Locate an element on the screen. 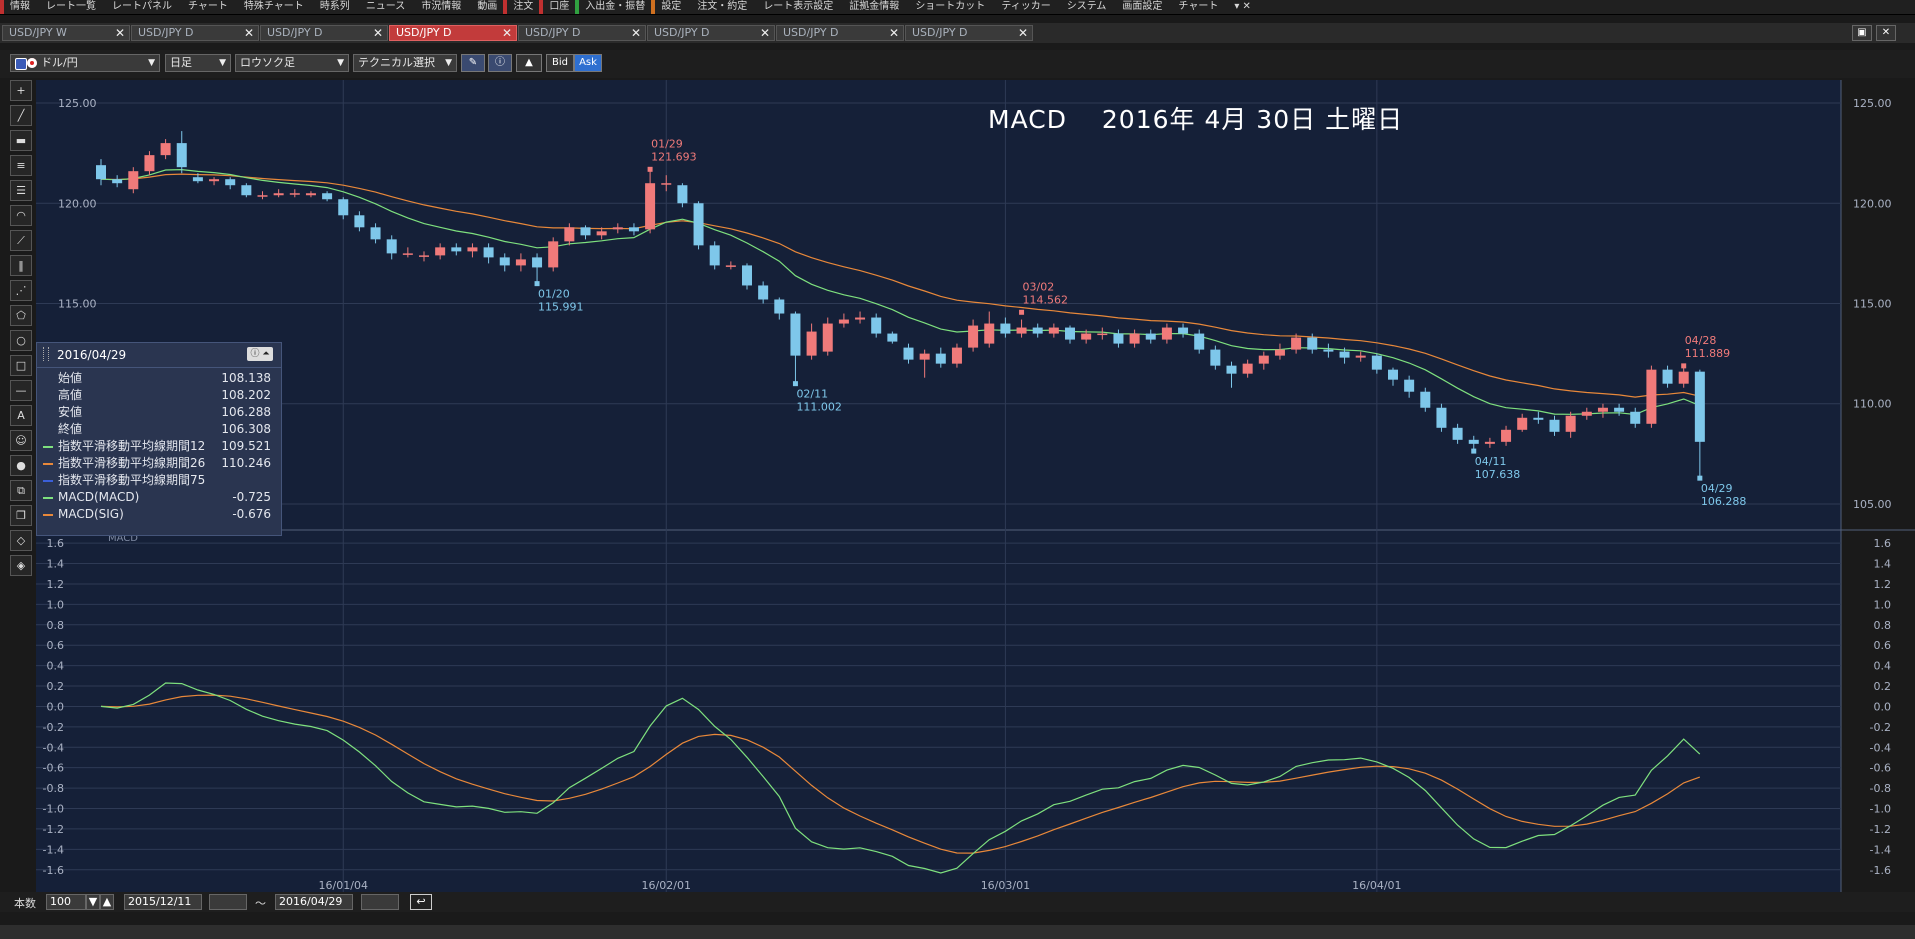 Image resolution: width=1915 pixels, height=939 pixels. macd-tick-left: -0.4 is located at coordinates (53, 747).